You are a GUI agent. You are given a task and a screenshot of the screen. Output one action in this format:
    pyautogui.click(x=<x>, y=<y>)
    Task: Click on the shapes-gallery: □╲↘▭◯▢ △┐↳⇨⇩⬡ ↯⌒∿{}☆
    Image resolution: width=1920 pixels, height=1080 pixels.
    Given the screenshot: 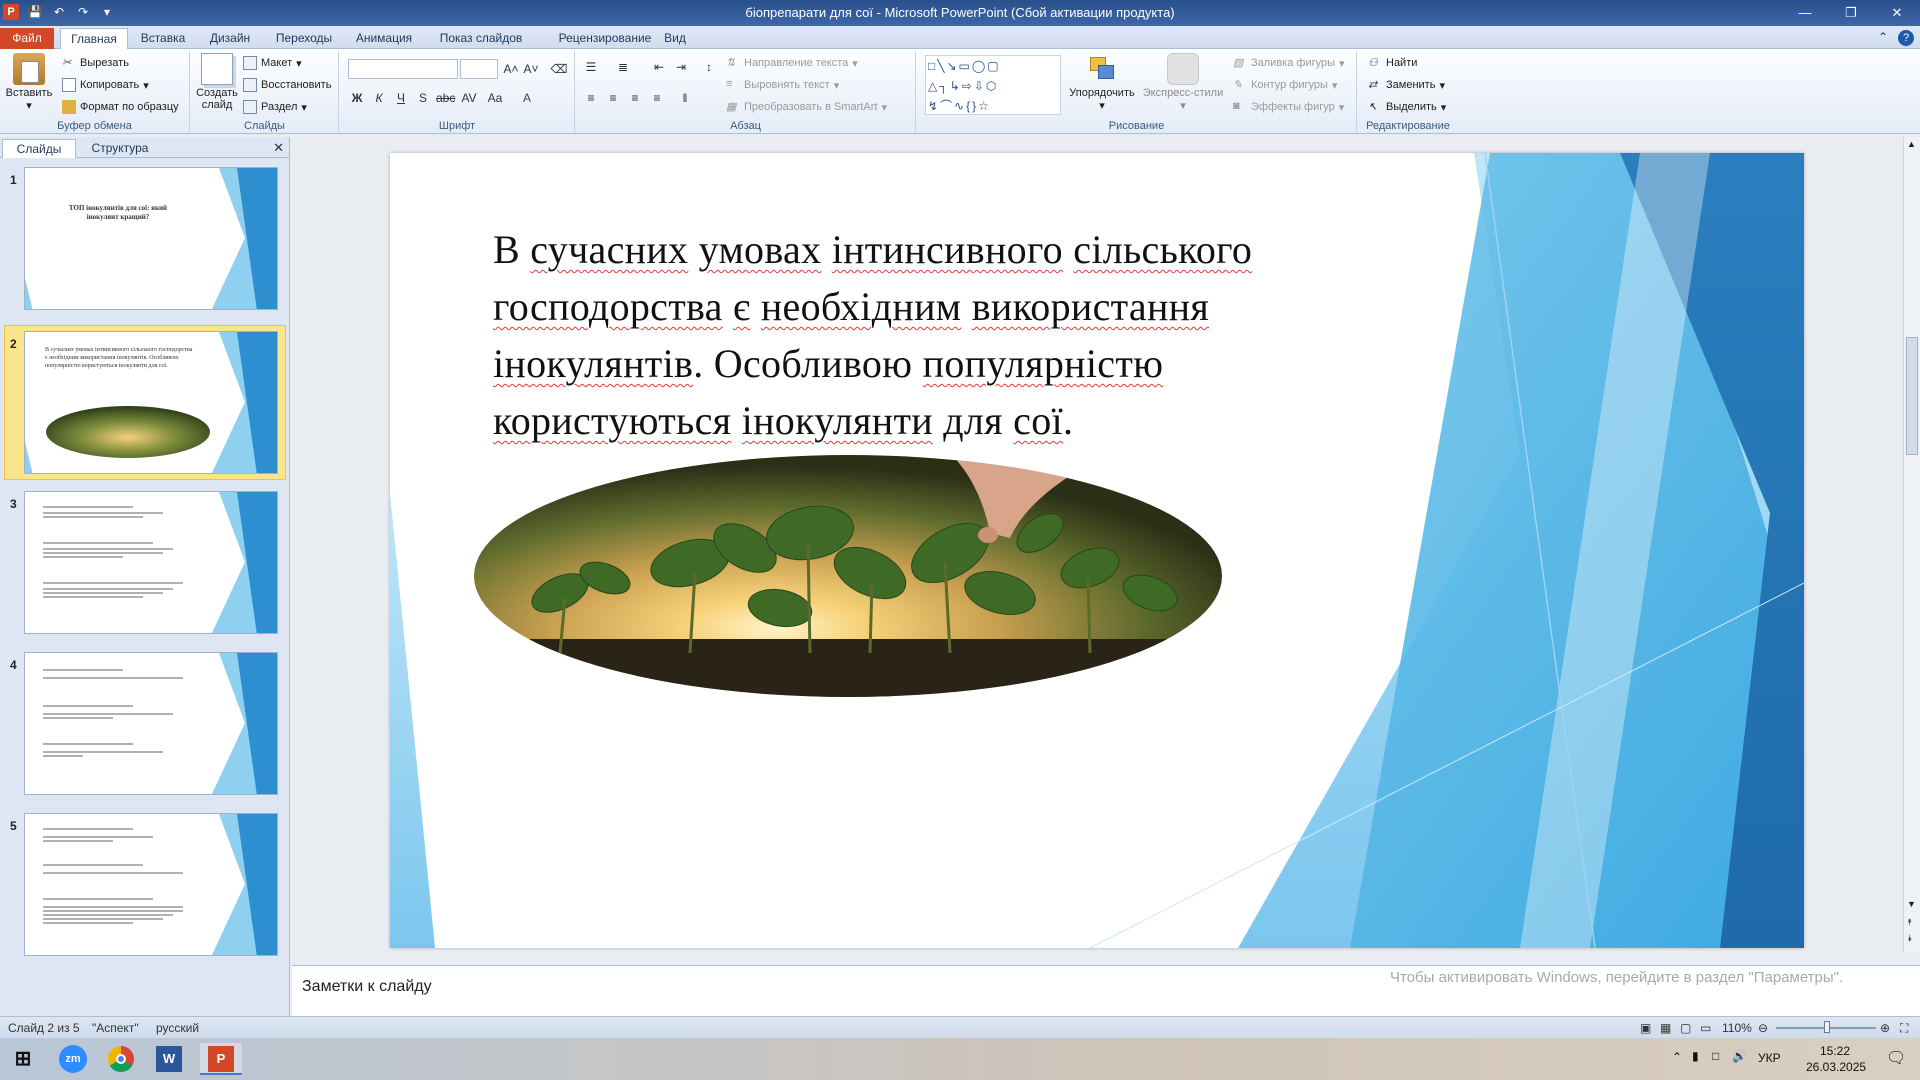 What is the action you would take?
    pyautogui.click(x=993, y=85)
    